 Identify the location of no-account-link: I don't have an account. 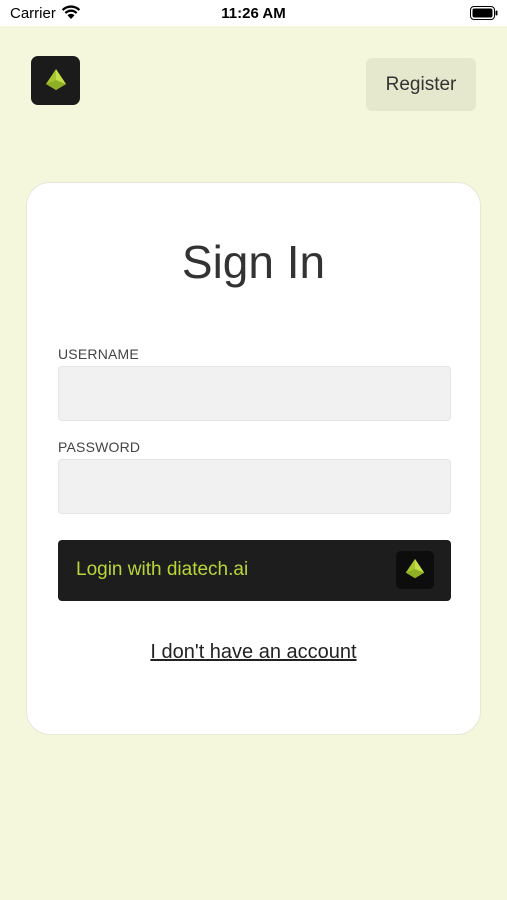
(253, 652).